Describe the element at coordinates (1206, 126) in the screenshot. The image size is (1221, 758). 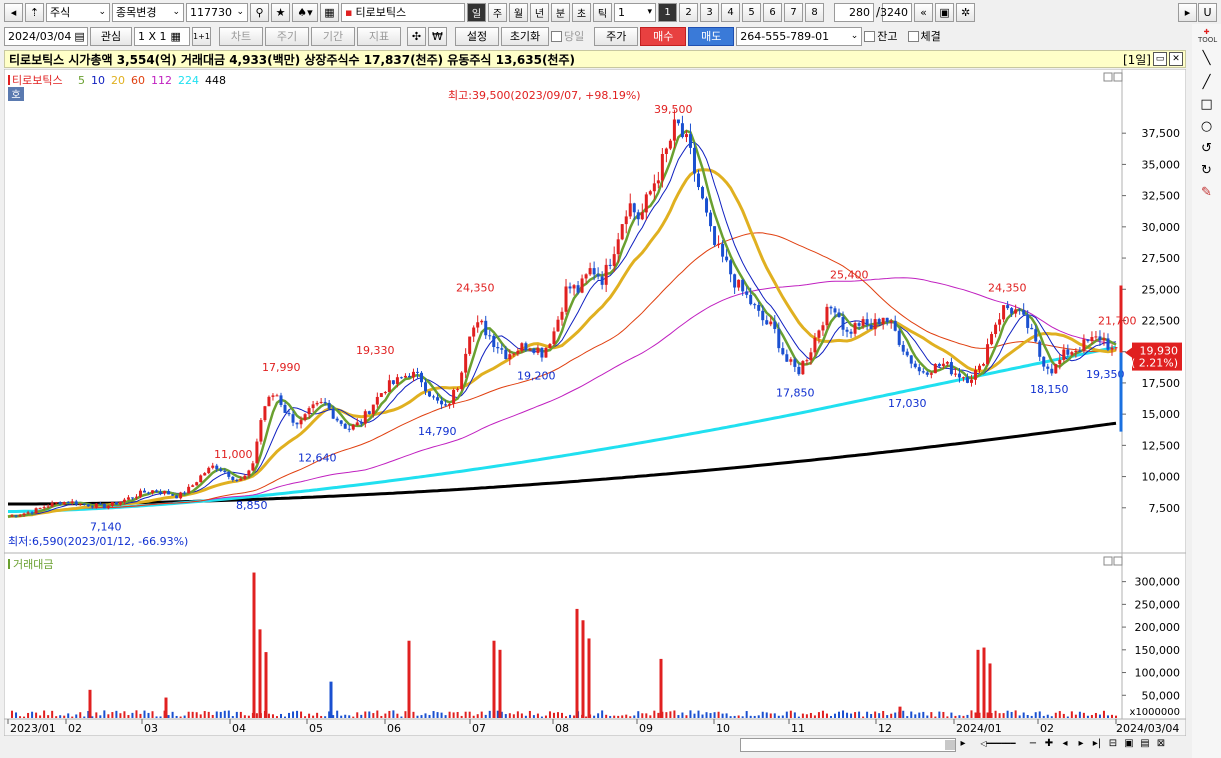
I see `circle-tool-icon: ○` at that location.